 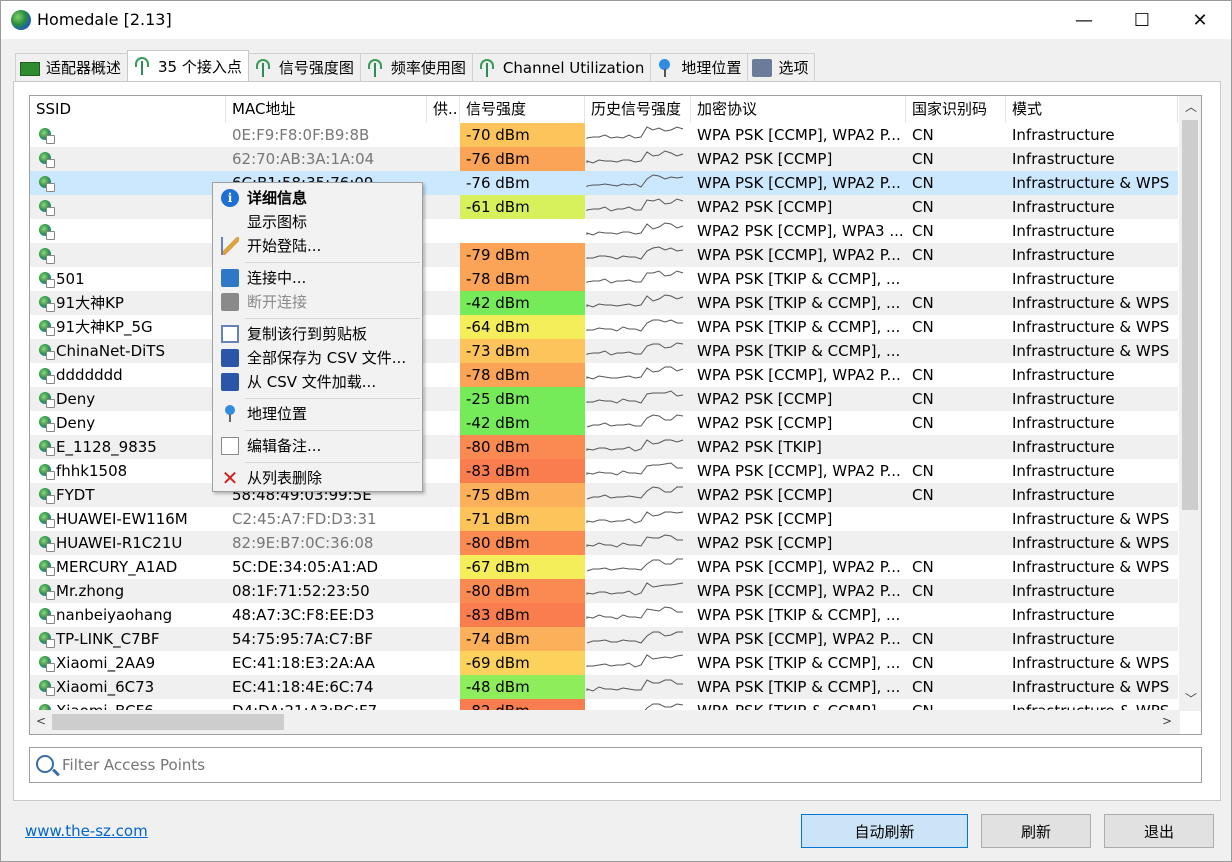 What do you see at coordinates (317, 222) in the screenshot?
I see `context-menu-item: 显示图标` at bounding box center [317, 222].